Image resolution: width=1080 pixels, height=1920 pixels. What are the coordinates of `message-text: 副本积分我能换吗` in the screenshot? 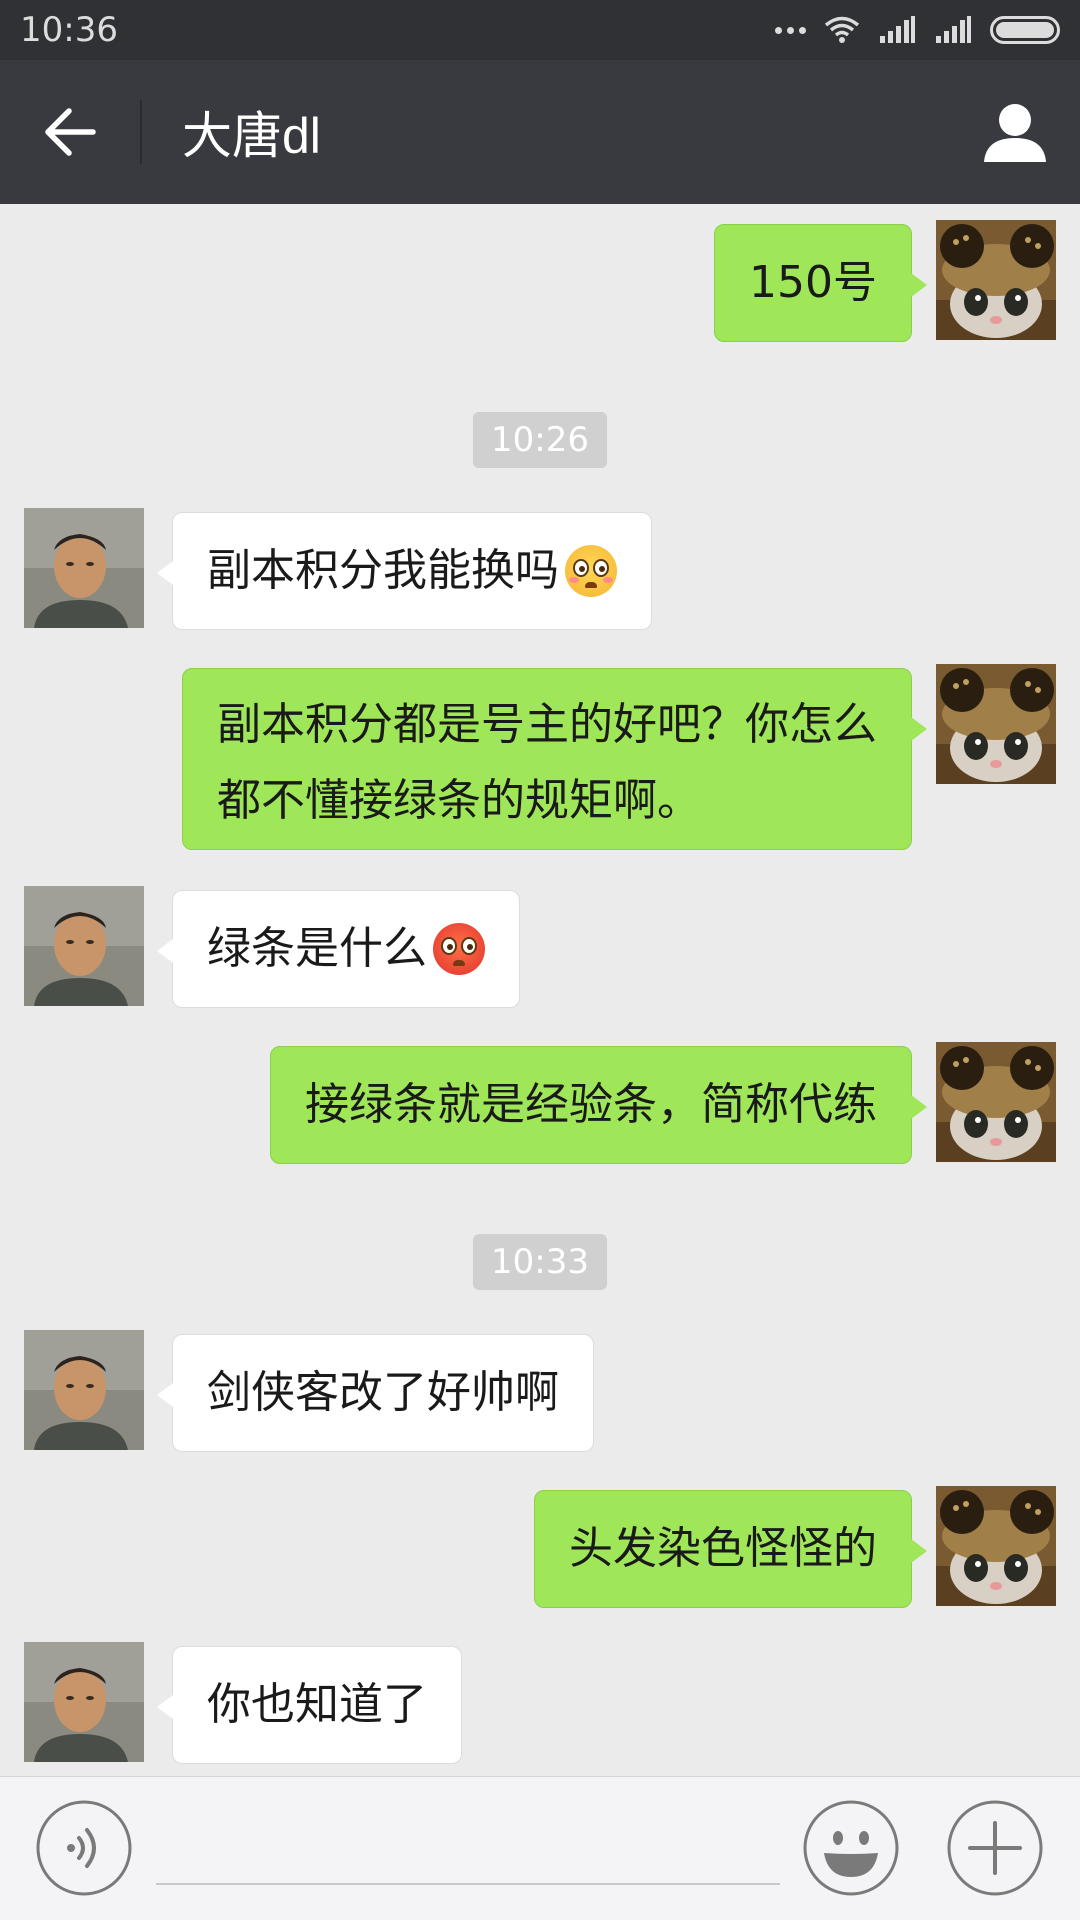 It's located at (383, 570).